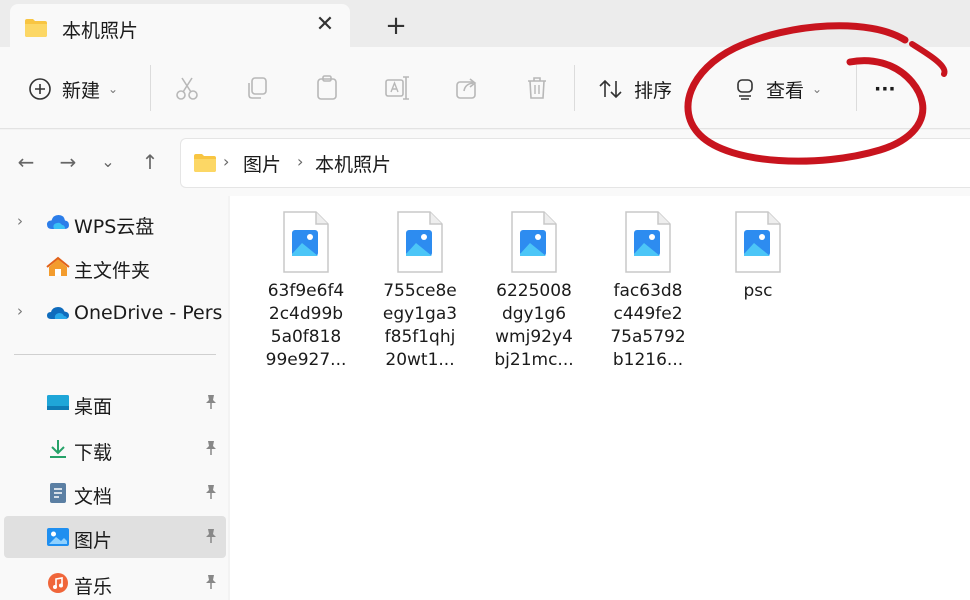  Describe the element at coordinates (58, 222) in the screenshot. I see `cloud-icon` at that location.